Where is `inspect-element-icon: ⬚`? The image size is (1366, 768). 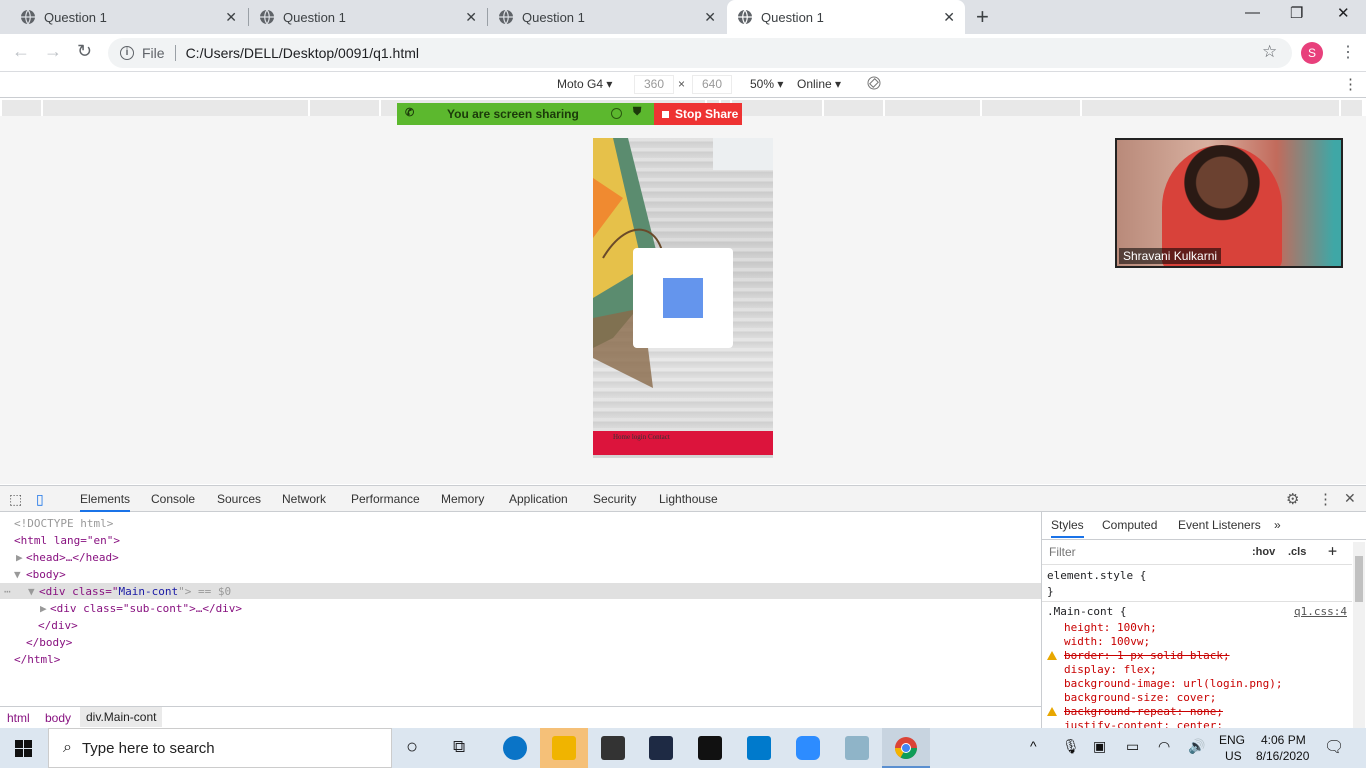
inspect-element-icon: ⬚ is located at coordinates (15, 499).